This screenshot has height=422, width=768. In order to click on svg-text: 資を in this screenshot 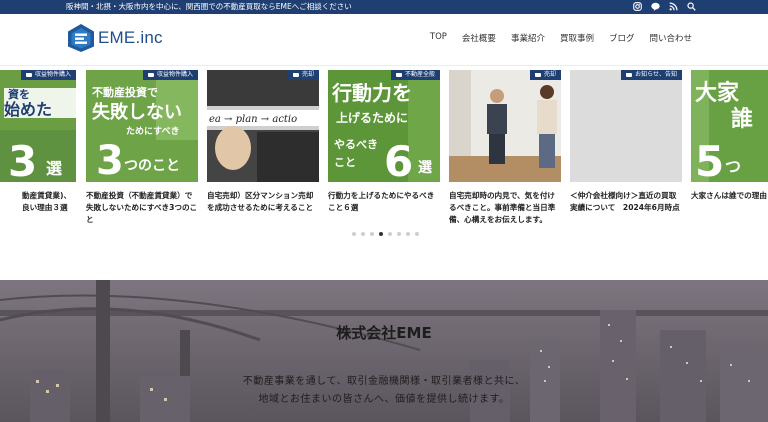, I will do `click(19, 94)`.